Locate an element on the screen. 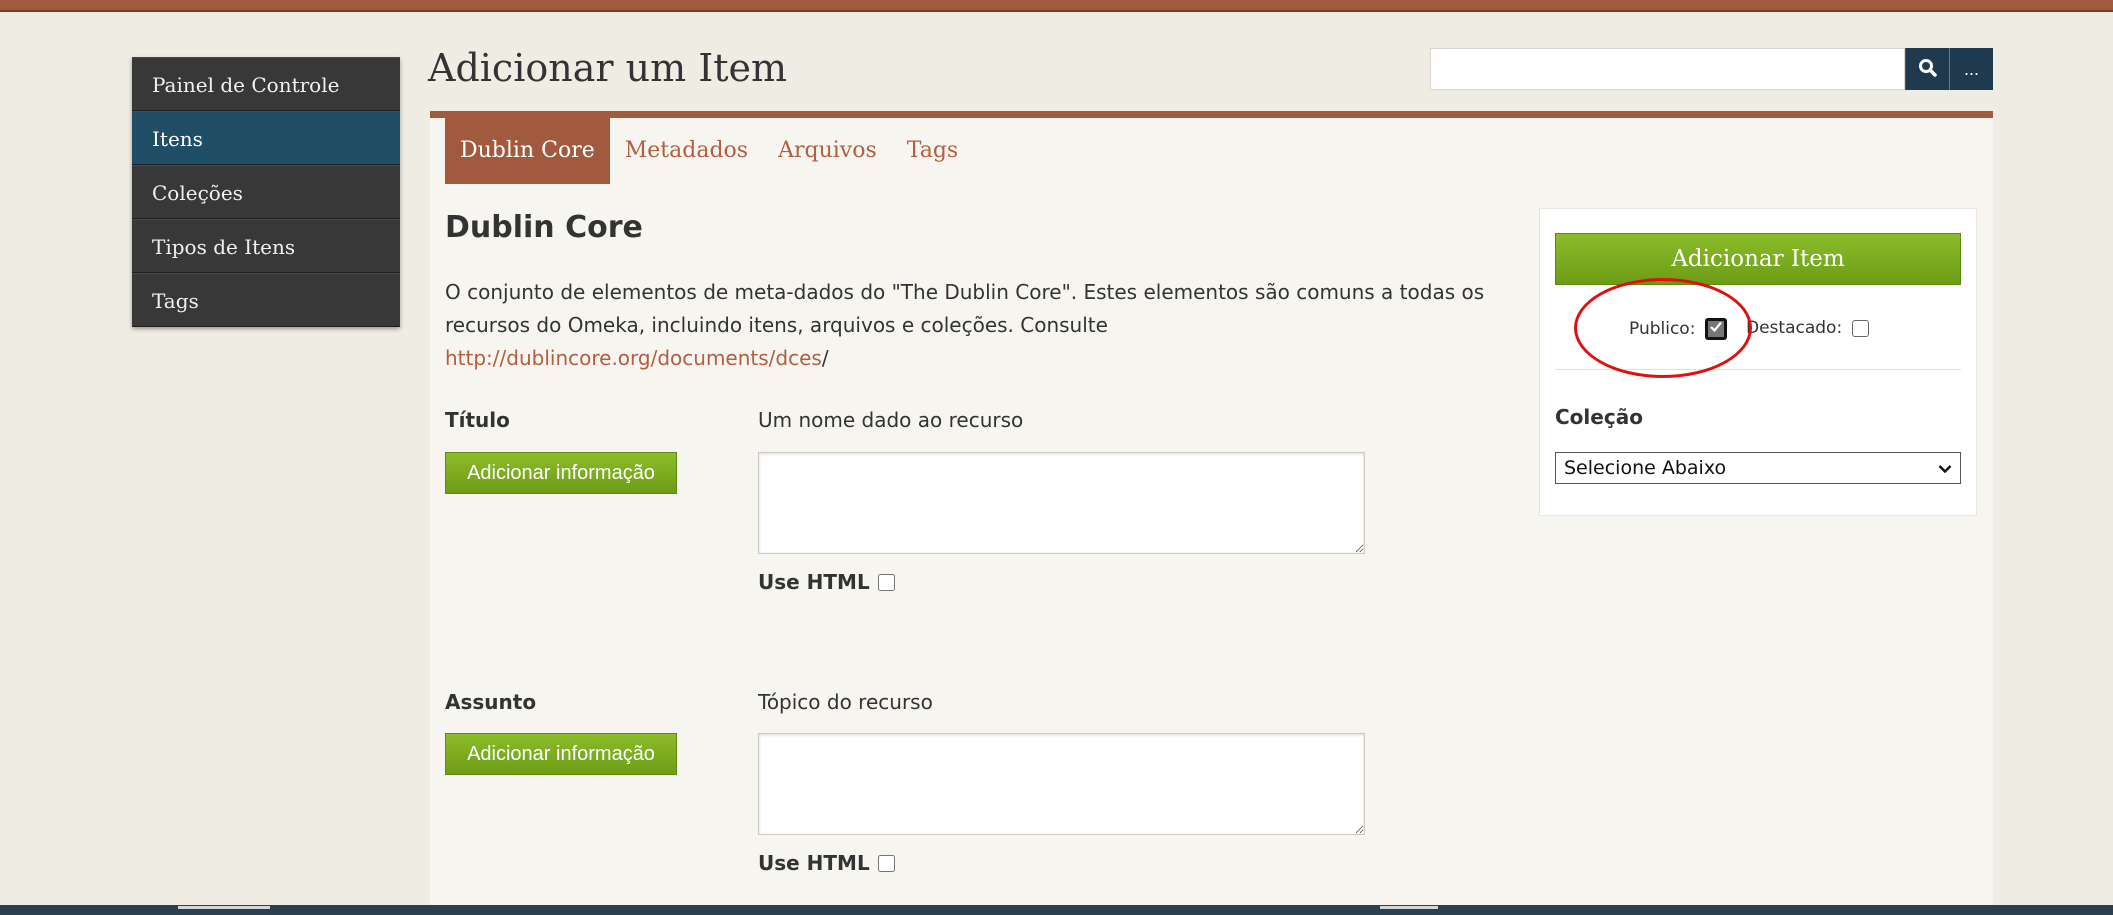 Image resolution: width=2113 pixels, height=915 pixels. search-icon is located at coordinates (1928, 69).